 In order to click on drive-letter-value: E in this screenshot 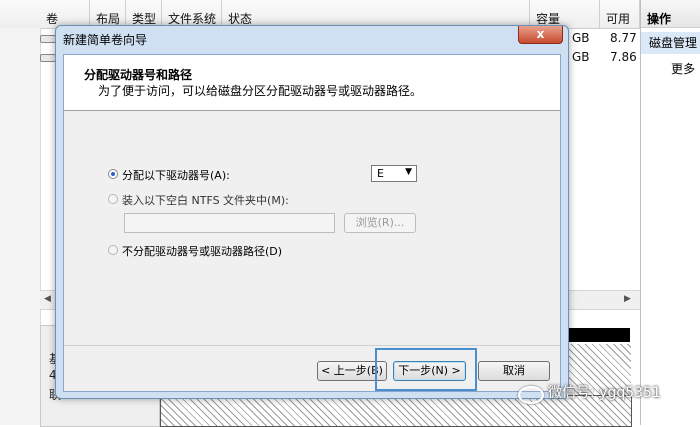, I will do `click(380, 173)`.